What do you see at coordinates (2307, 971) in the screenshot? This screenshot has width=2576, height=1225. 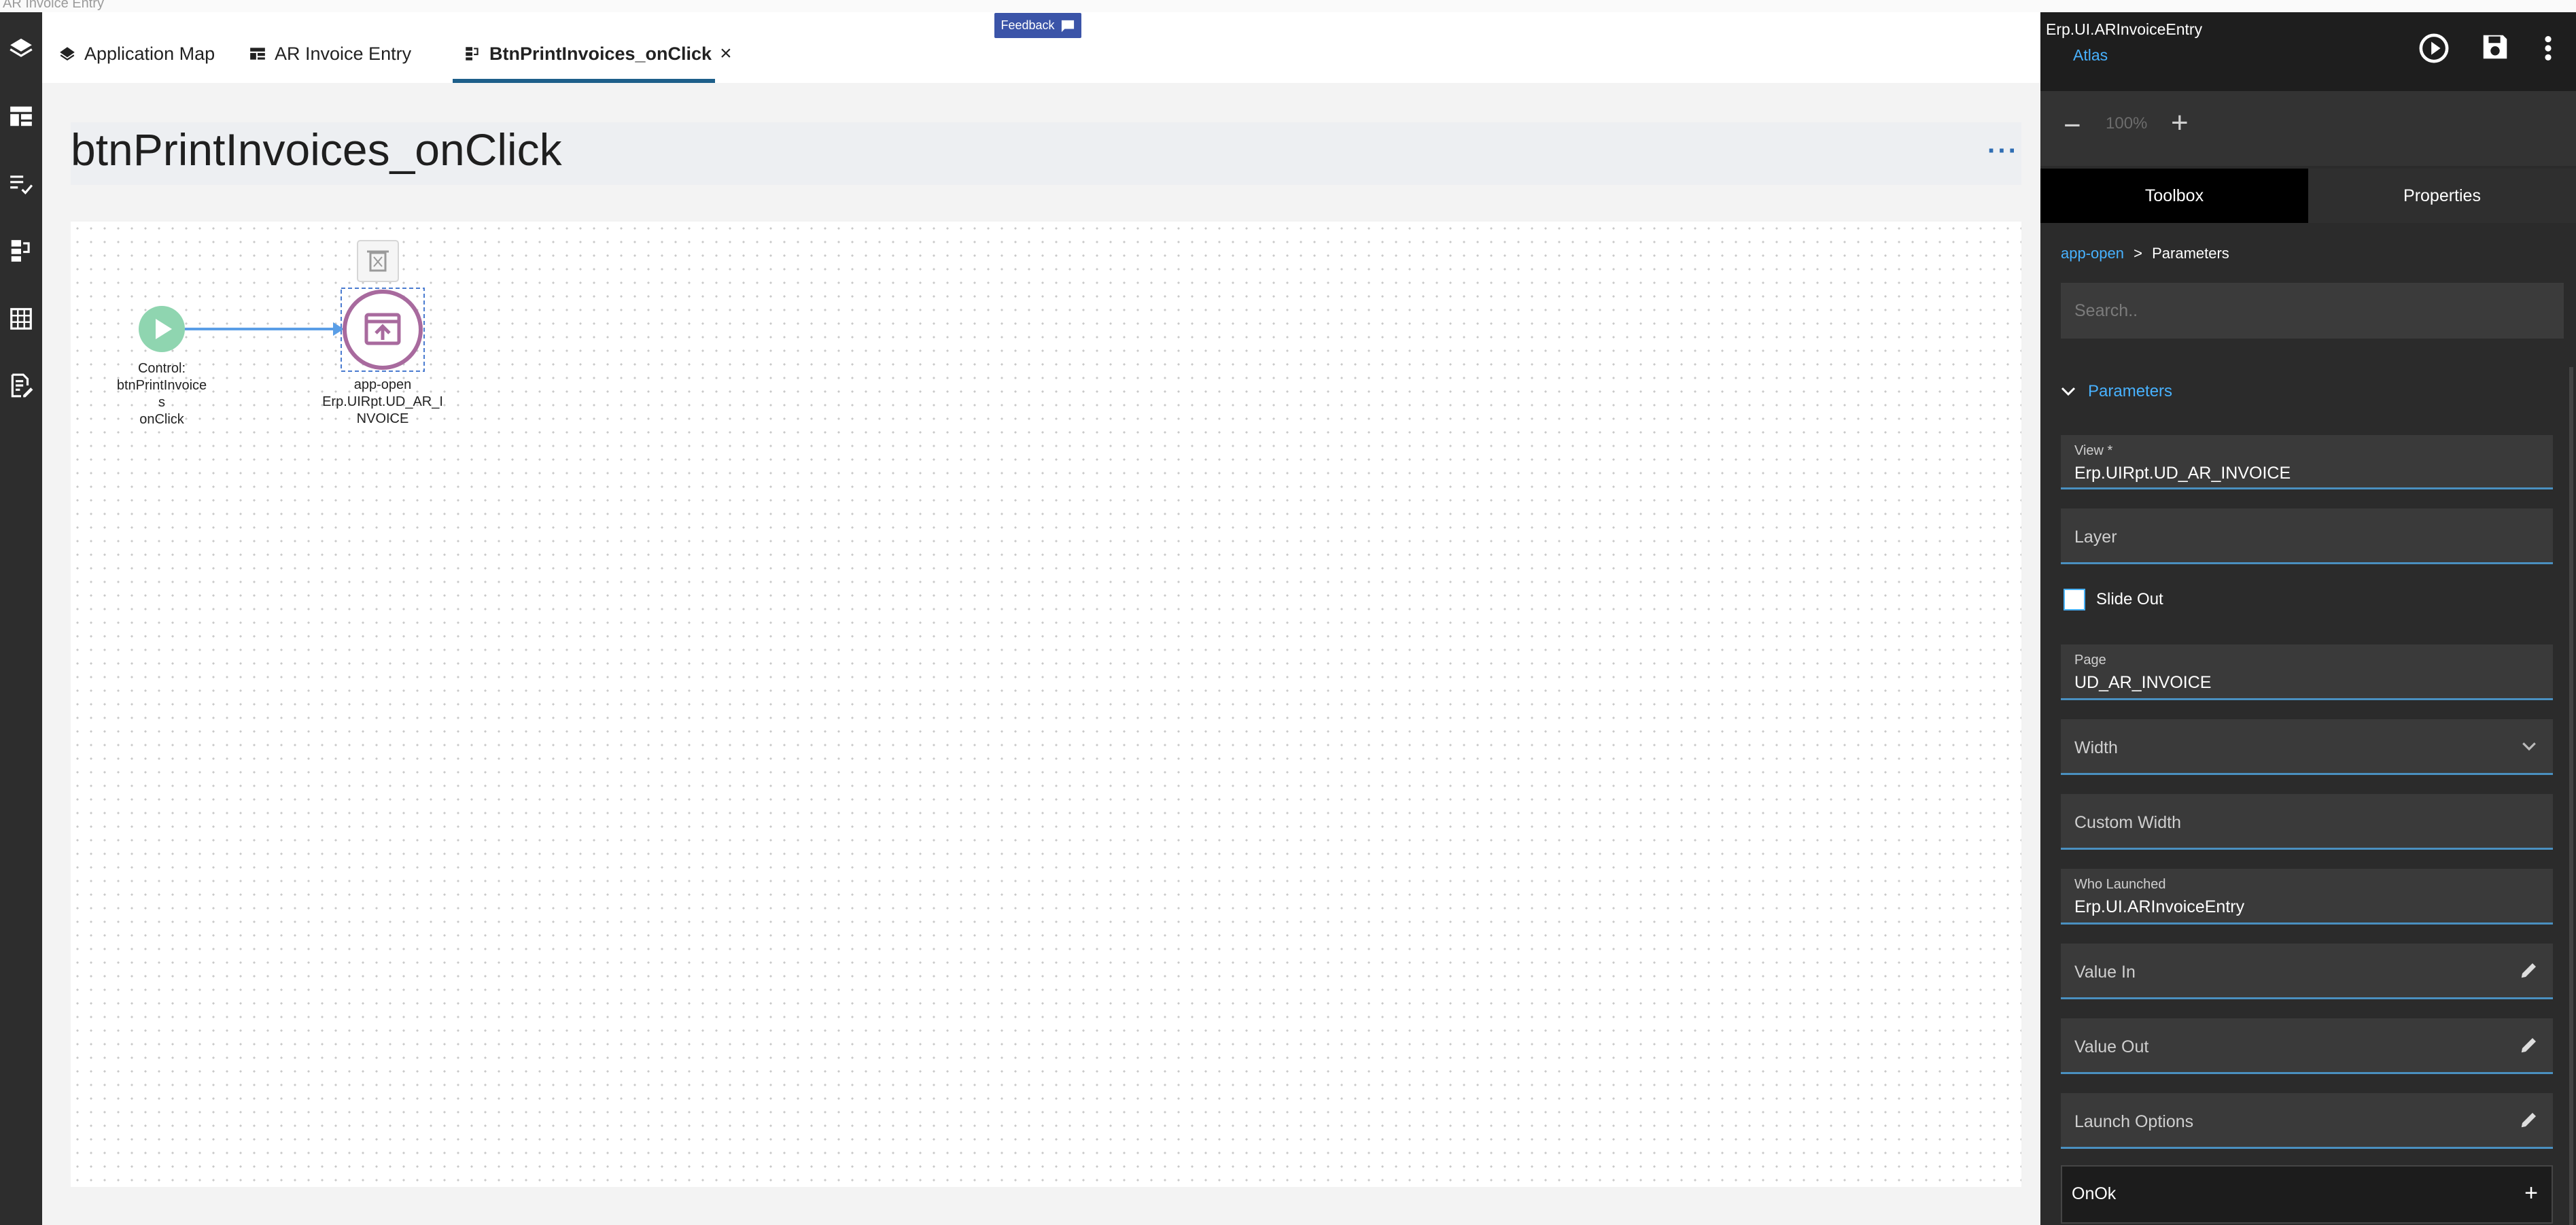 I see `value-in-field: Value In` at bounding box center [2307, 971].